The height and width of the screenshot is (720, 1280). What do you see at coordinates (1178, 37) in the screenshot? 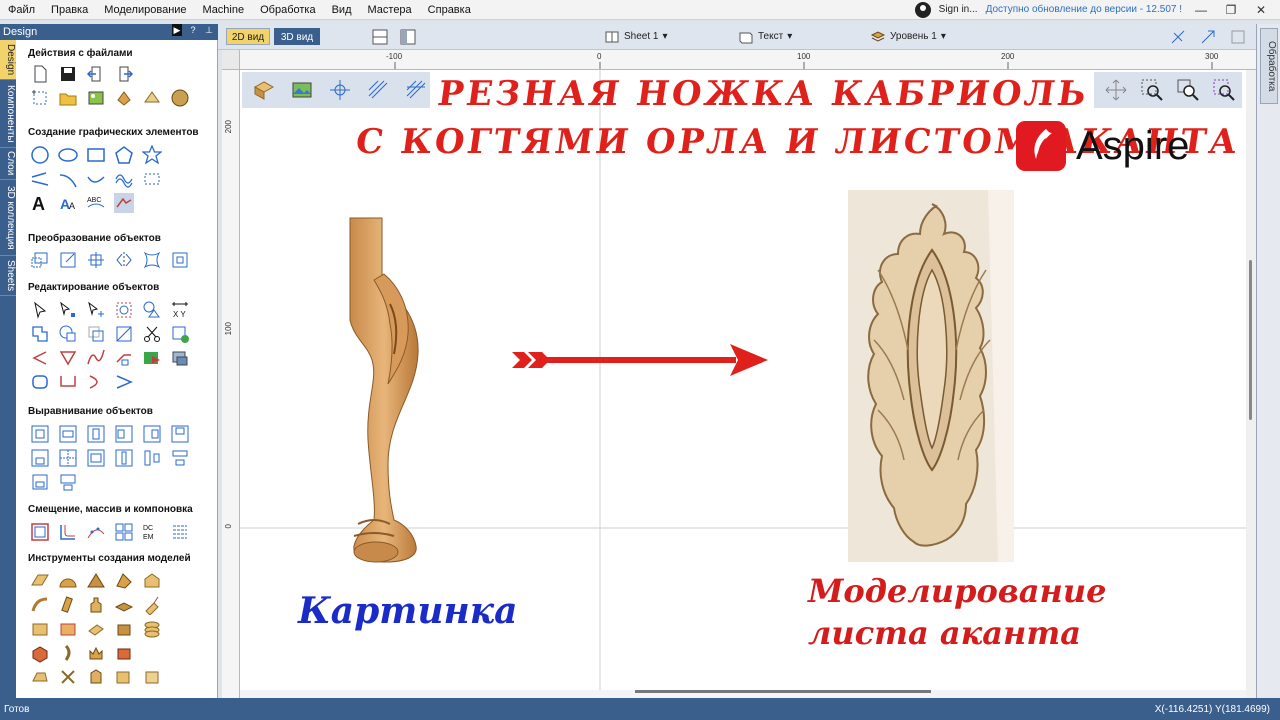
I see `snap-tool-icon` at bounding box center [1178, 37].